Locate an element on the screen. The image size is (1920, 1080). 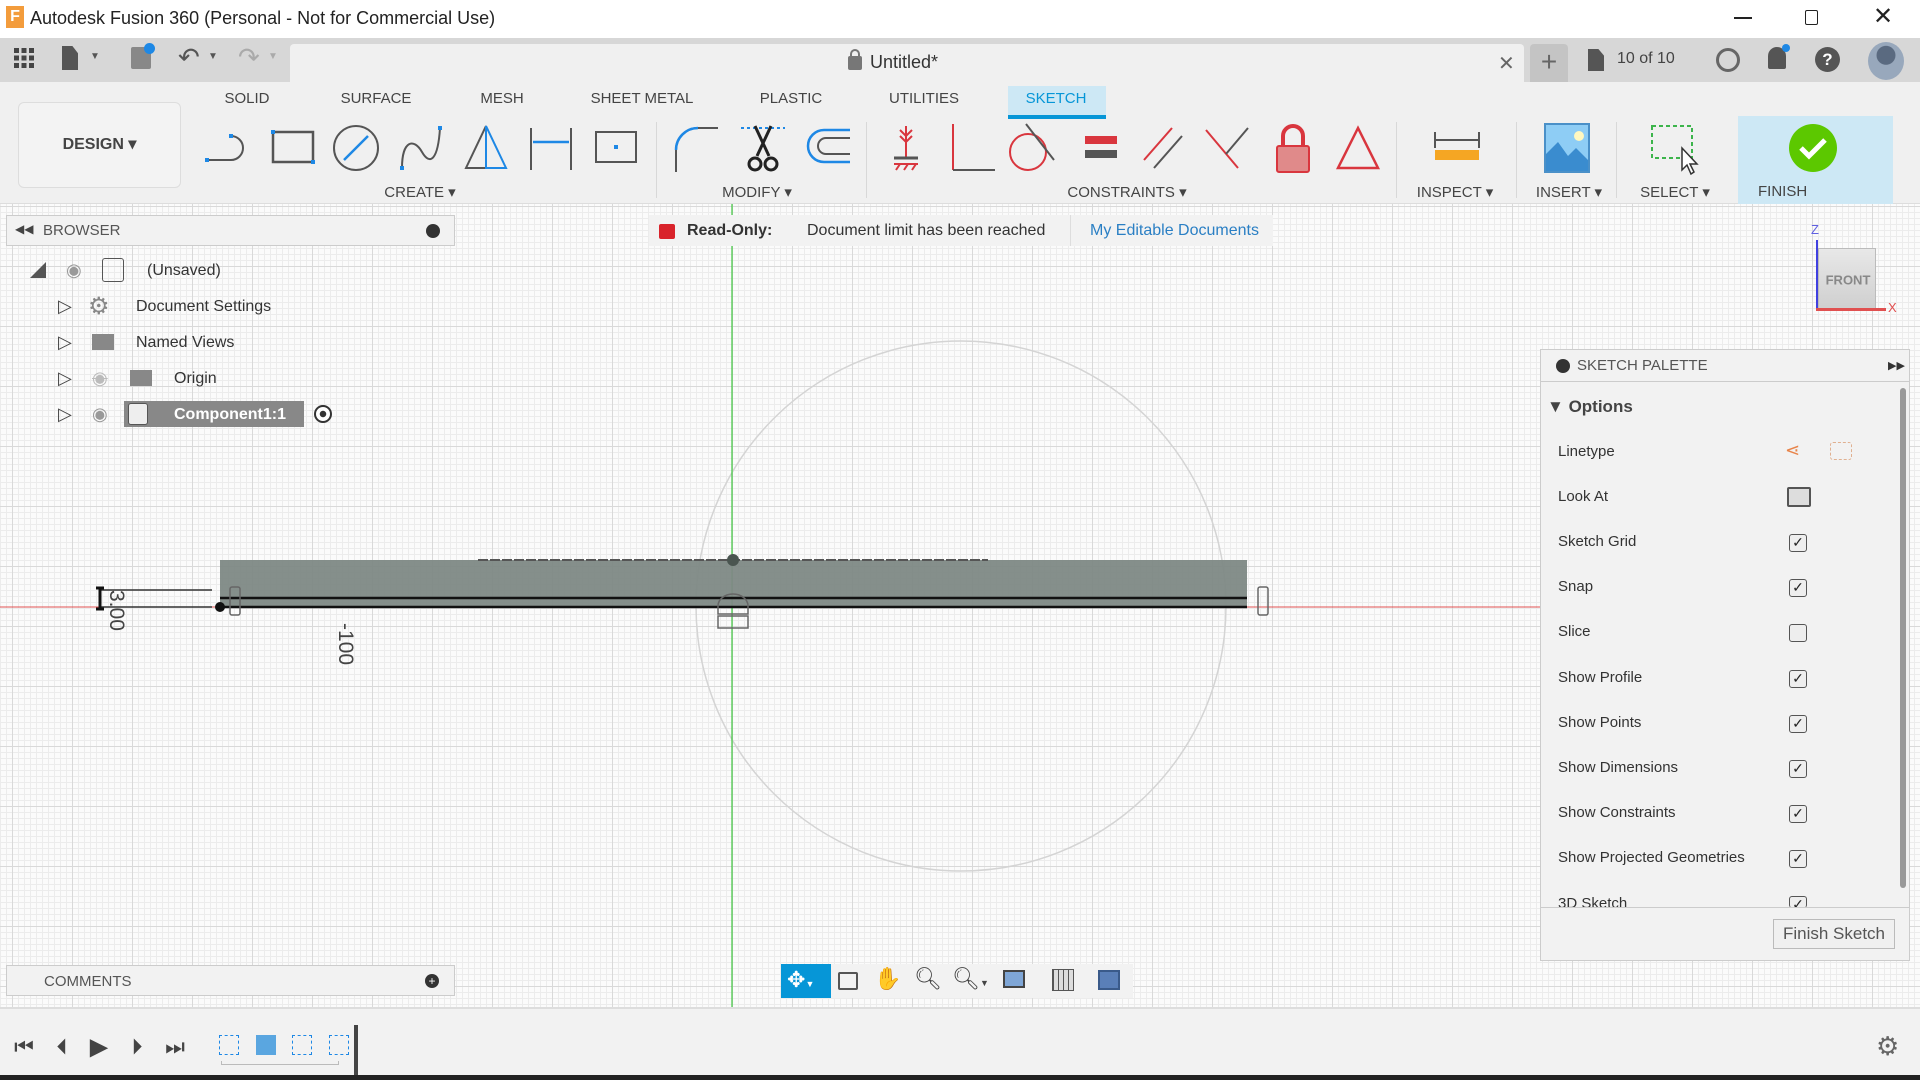
centerline-linetype-icon is located at coordinates (1841, 451).